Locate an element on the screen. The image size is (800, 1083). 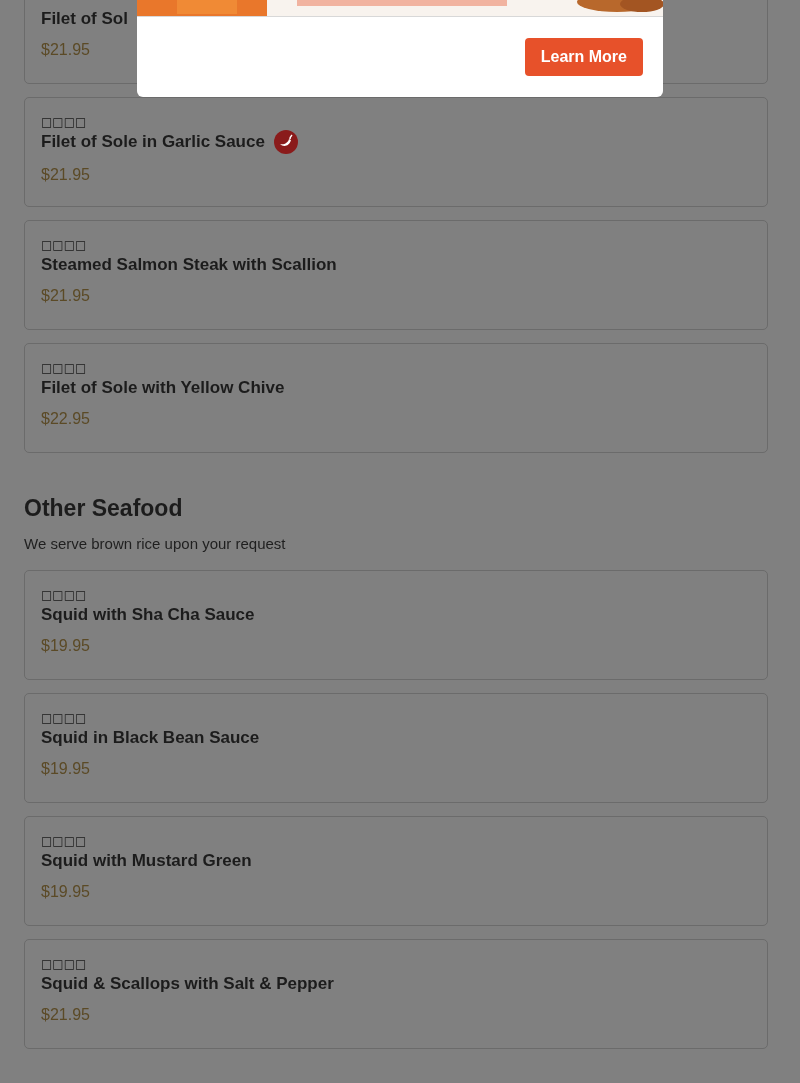
menu-item-card: □□□□ Filet of Sole in Garlic Sauce $21.95 is located at coordinates (396, 152).